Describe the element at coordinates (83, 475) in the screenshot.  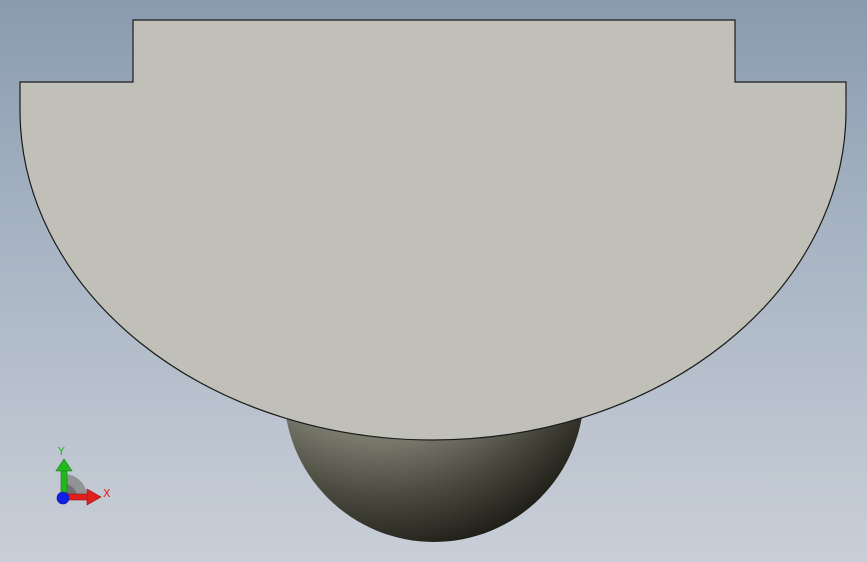
I see `coordinate-triad: Y X` at that location.